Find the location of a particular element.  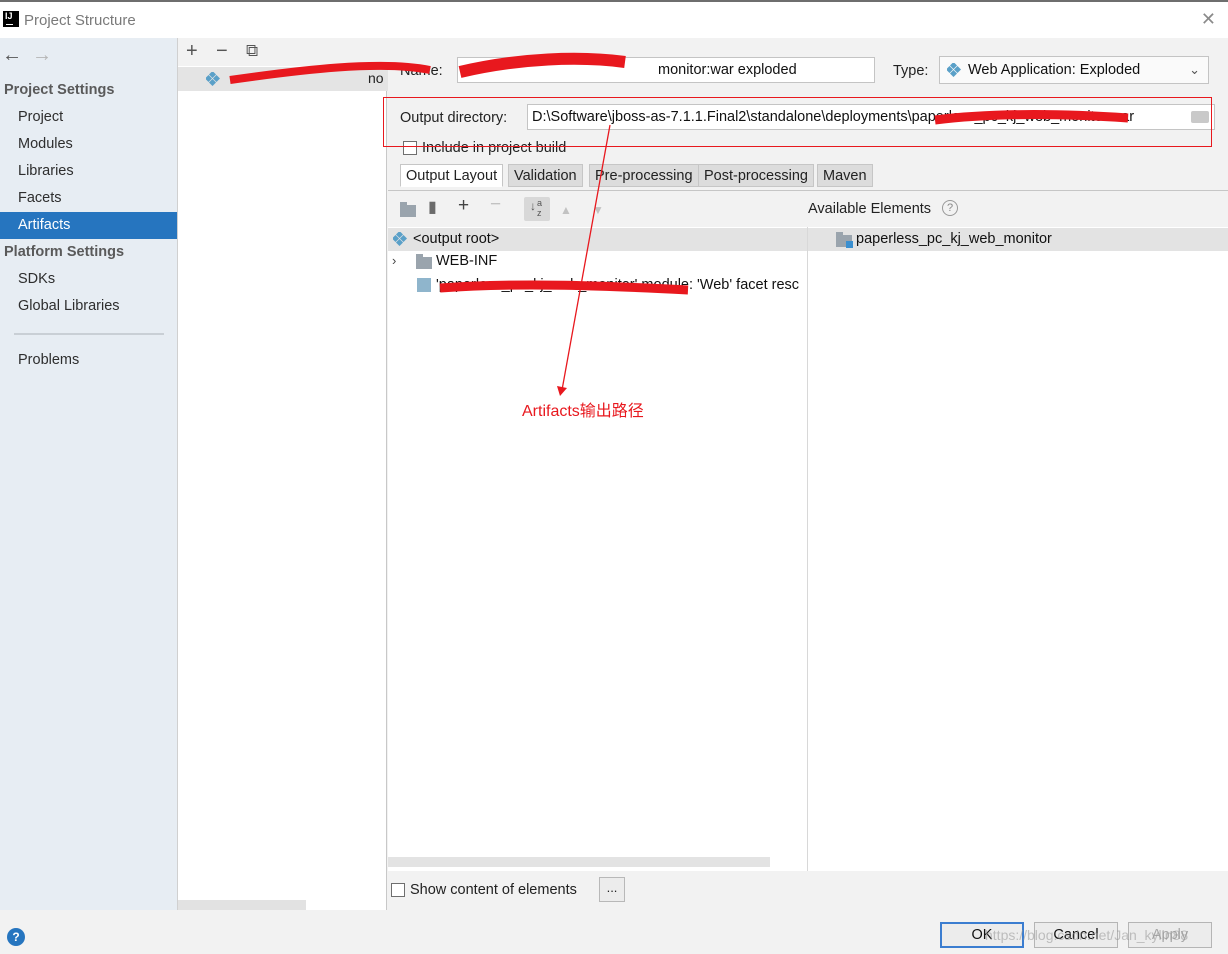

tree-label: WEB-INF is located at coordinates (467, 261).